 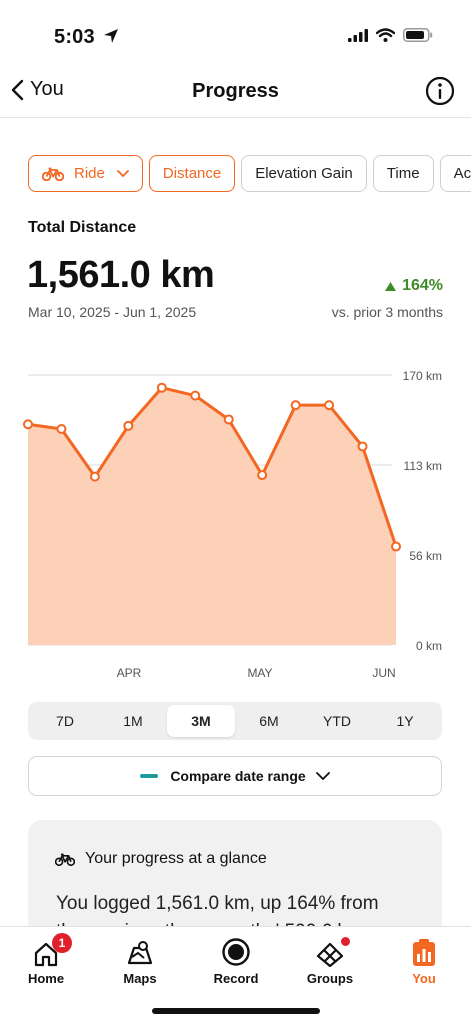 I want to click on sport-filter-label: Ride, so click(x=89, y=173).